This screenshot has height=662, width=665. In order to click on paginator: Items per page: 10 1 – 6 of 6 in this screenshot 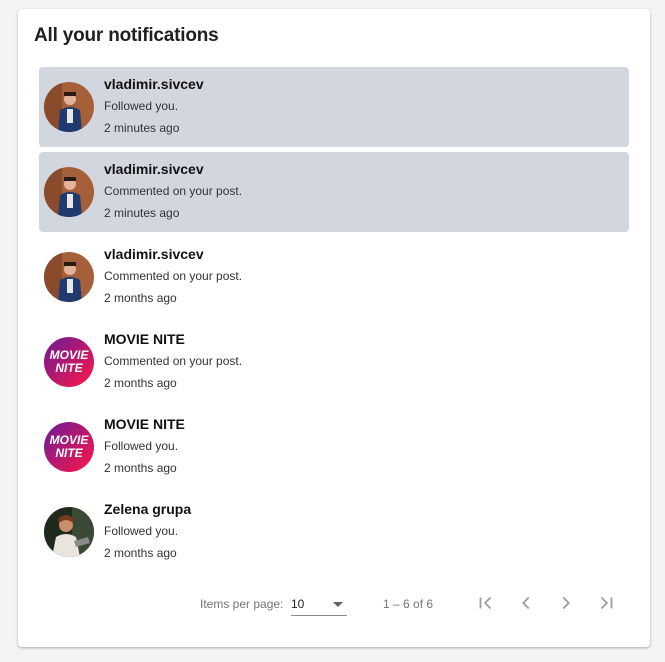, I will do `click(334, 609)`.